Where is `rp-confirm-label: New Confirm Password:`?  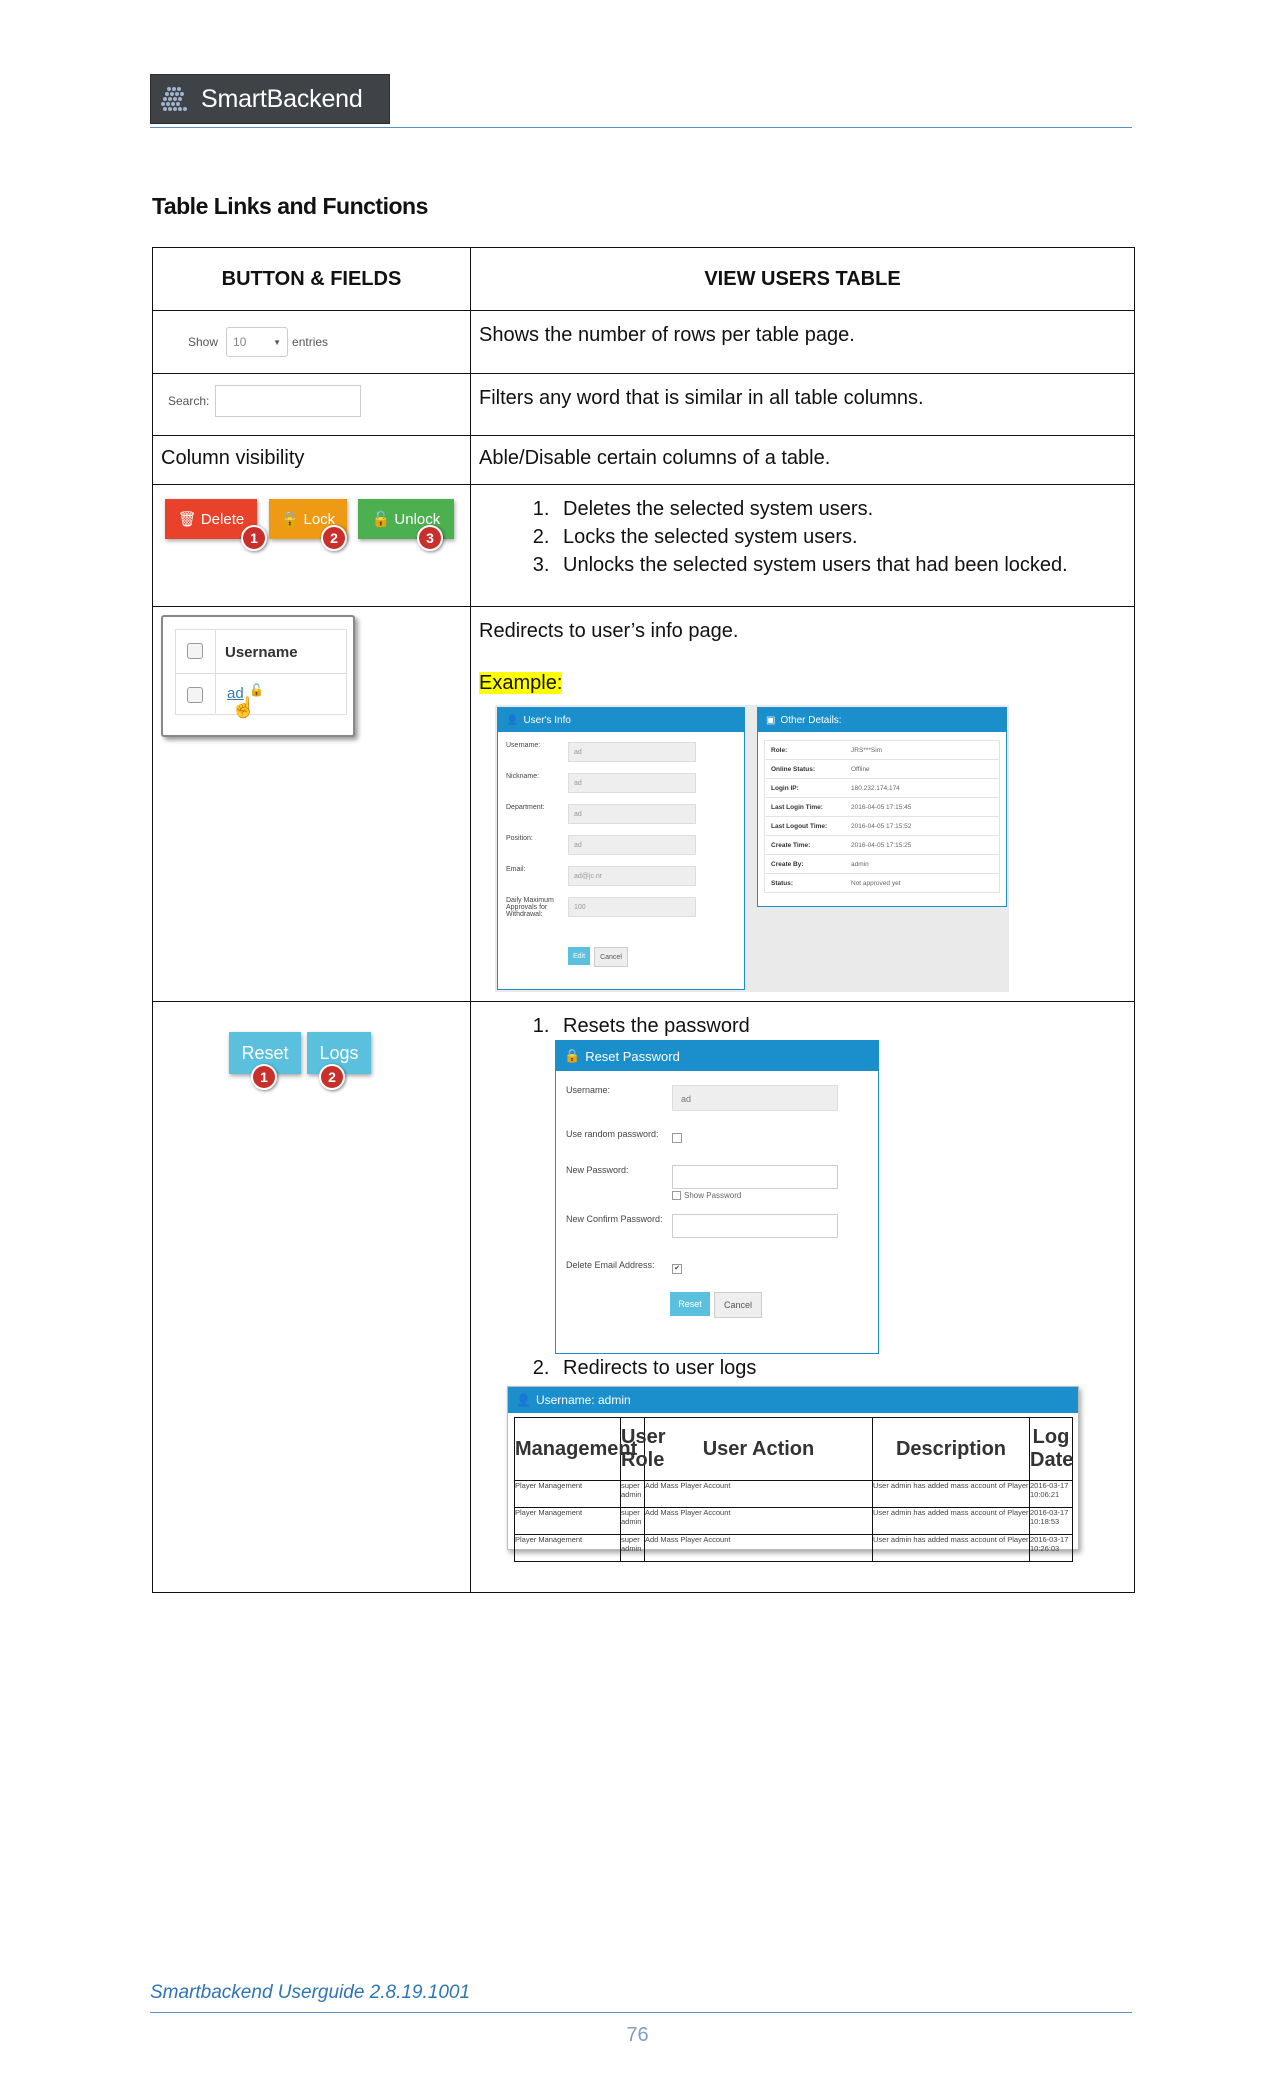 rp-confirm-label: New Confirm Password: is located at coordinates (614, 1219).